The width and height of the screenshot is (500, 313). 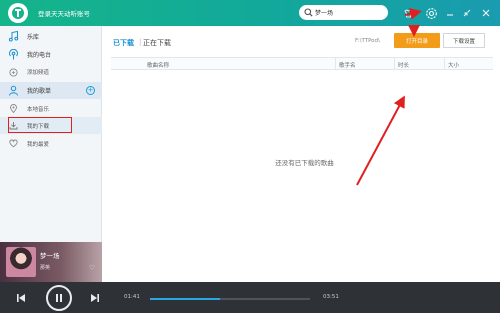 I want to click on now-playing-artist: 那英, so click(x=45, y=267).